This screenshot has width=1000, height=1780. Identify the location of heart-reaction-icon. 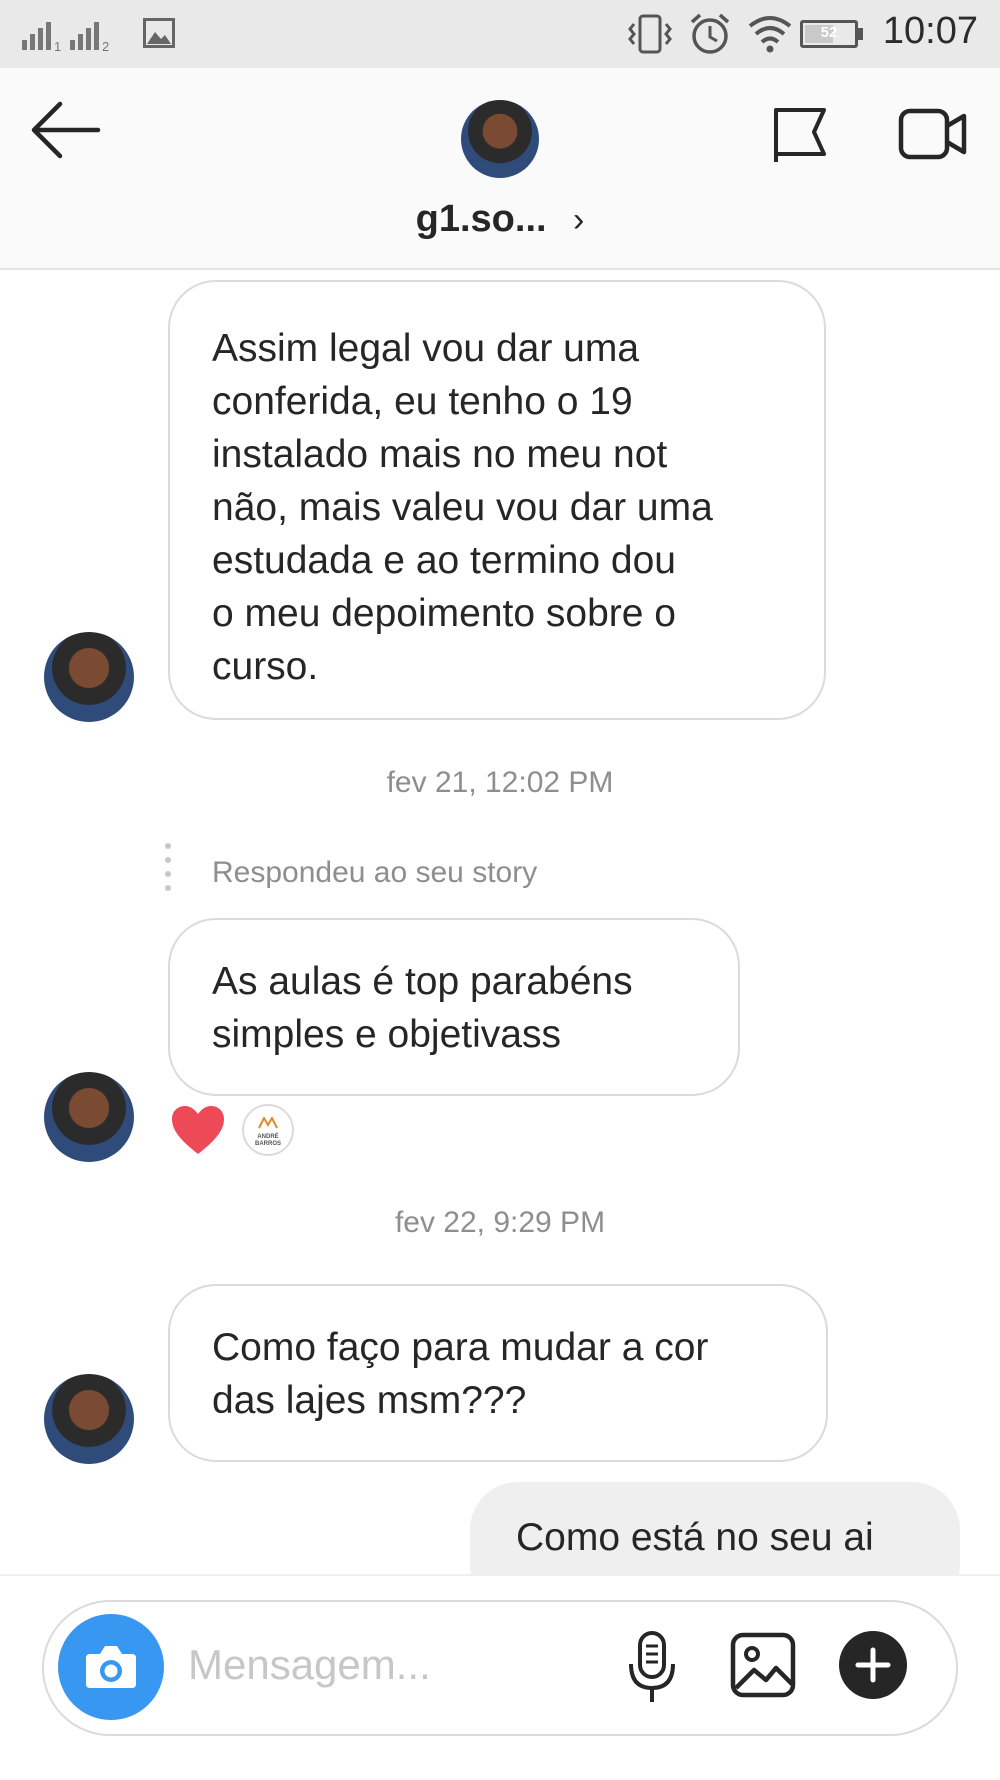
(198, 1130).